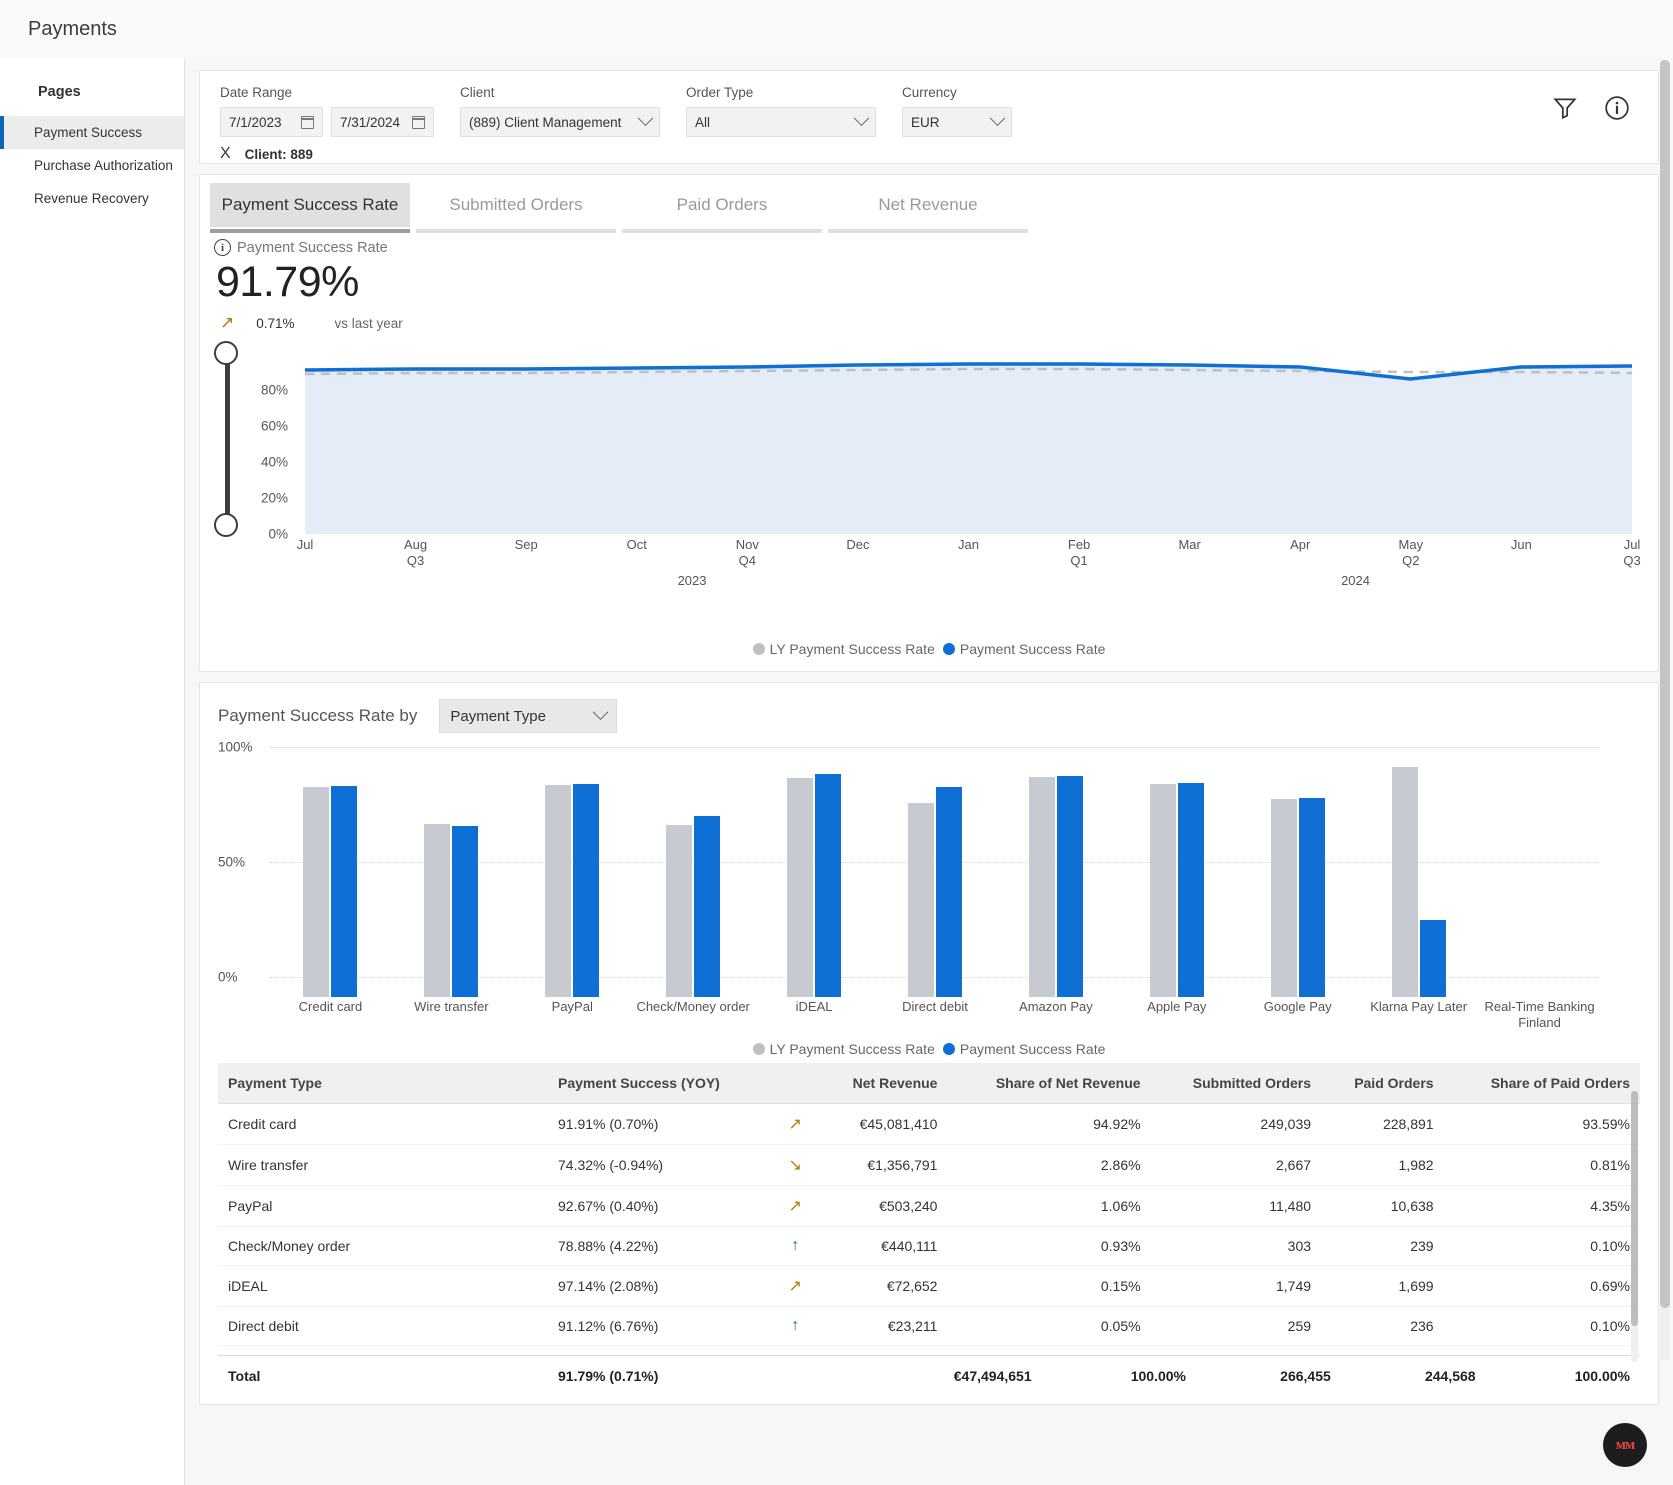 This screenshot has width=1673, height=1485. Describe the element at coordinates (781, 122) in the screenshot. I see `order-type-select: All` at that location.